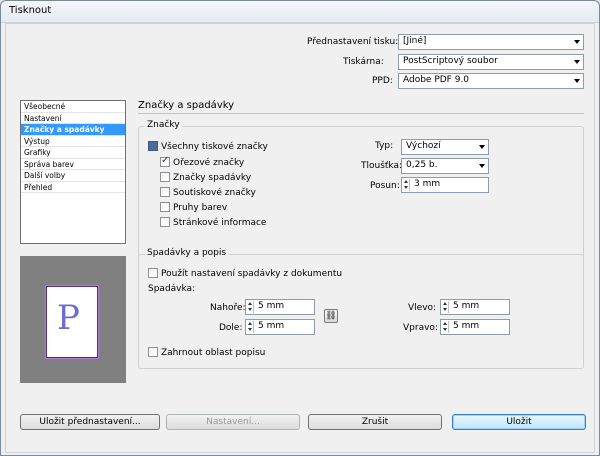 The image size is (600, 456). I want to click on sidebar-item-advanced: Další volby, so click(73, 176).